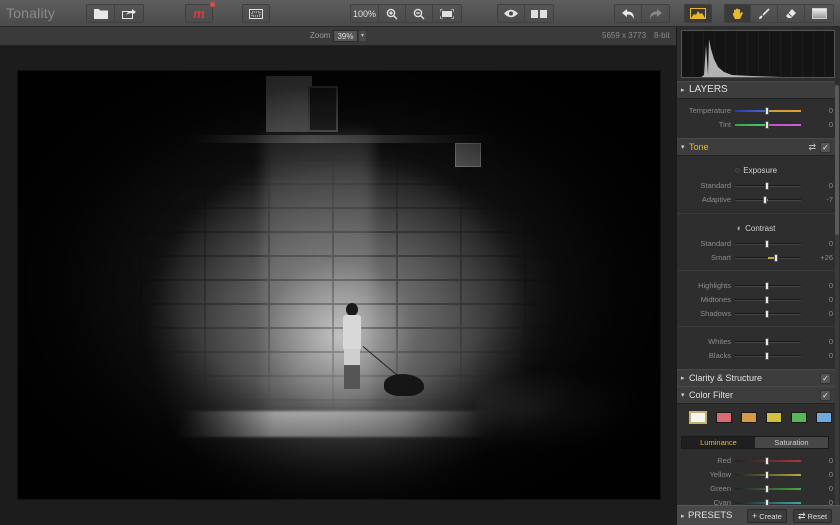 The width and height of the screenshot is (840, 525). I want to click on zoom-out-button, so click(419, 13).